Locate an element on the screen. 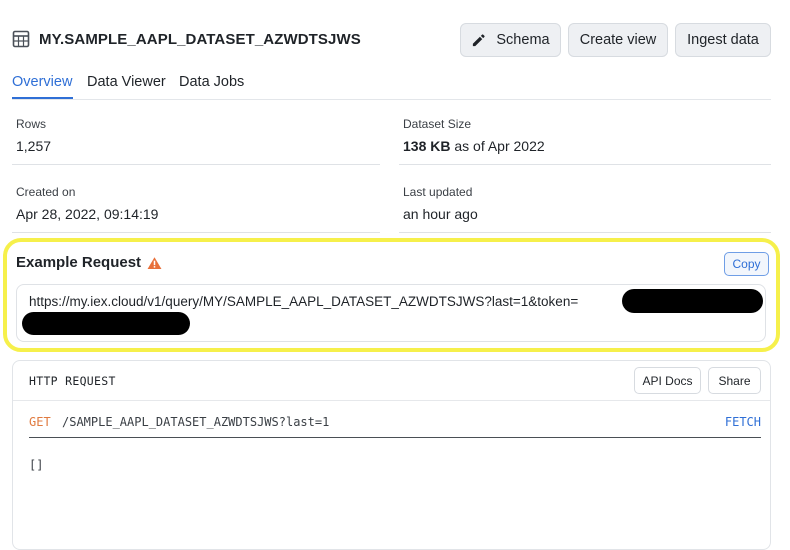 The width and height of the screenshot is (790, 550). stat-label: Created on is located at coordinates (46, 192).